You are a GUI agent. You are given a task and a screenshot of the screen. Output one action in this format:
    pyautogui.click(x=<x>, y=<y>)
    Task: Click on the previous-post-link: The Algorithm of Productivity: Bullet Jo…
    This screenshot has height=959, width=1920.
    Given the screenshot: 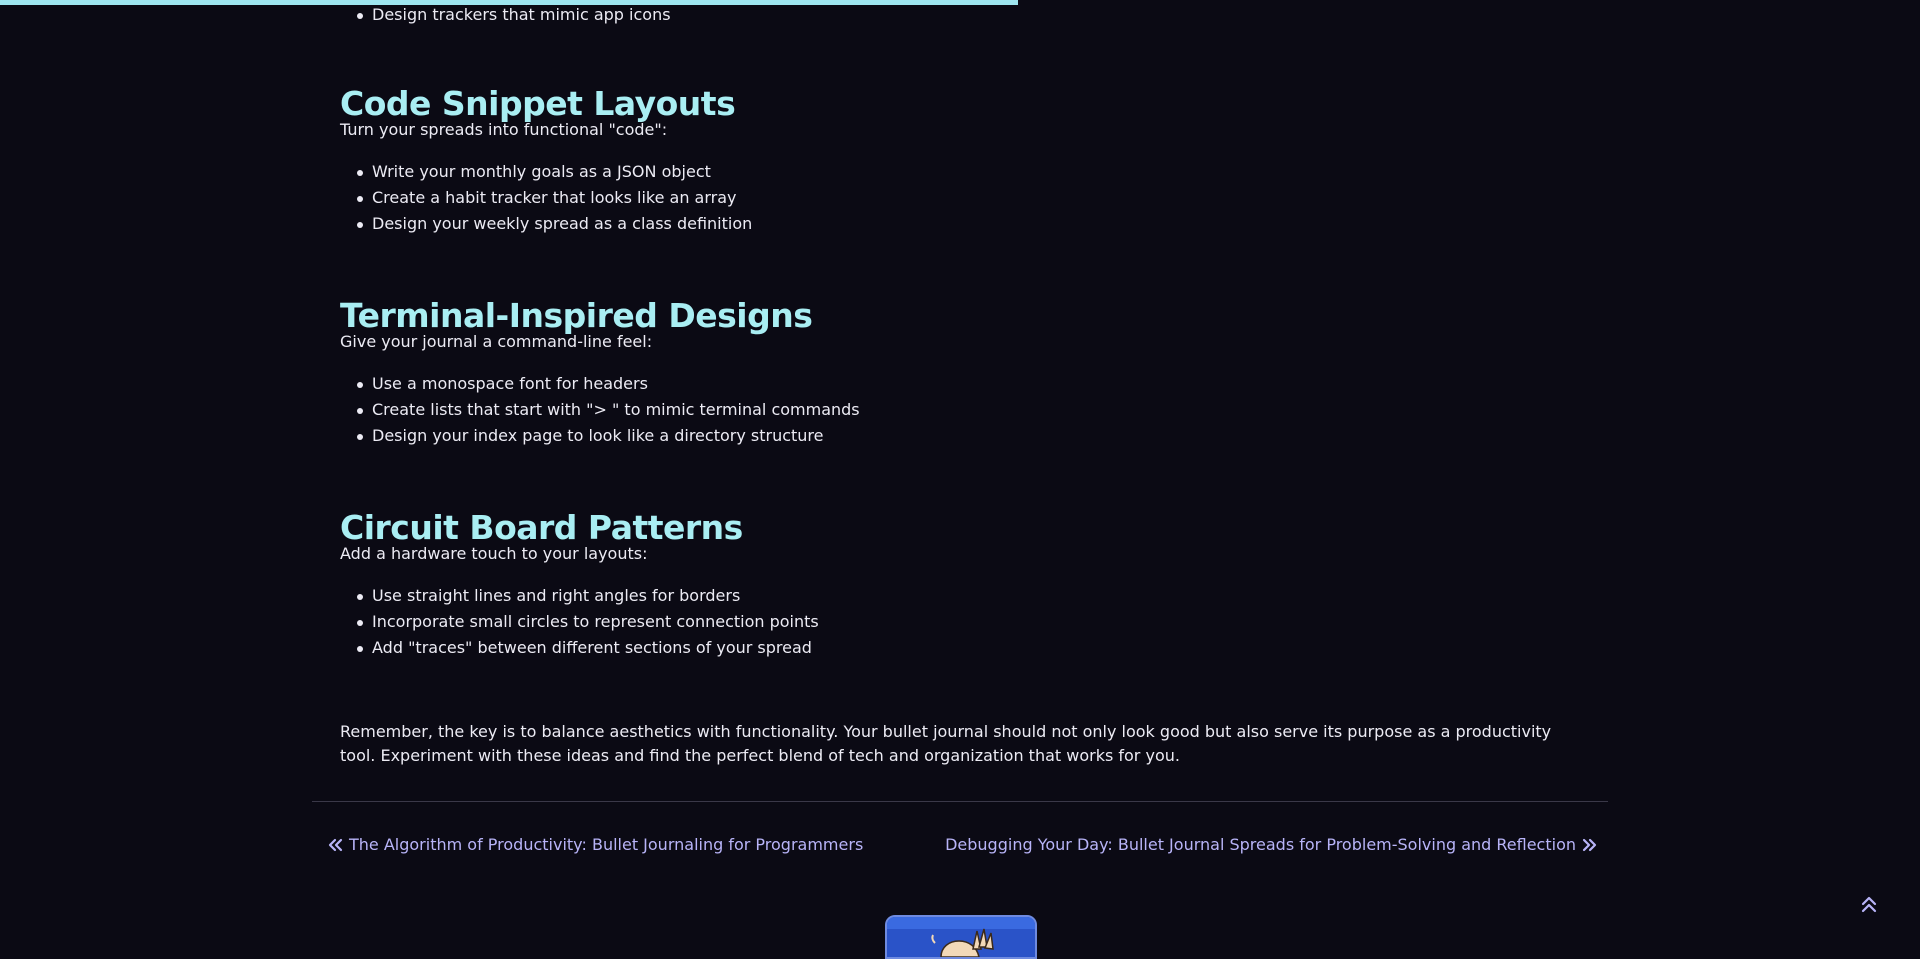 What is the action you would take?
    pyautogui.click(x=595, y=845)
    